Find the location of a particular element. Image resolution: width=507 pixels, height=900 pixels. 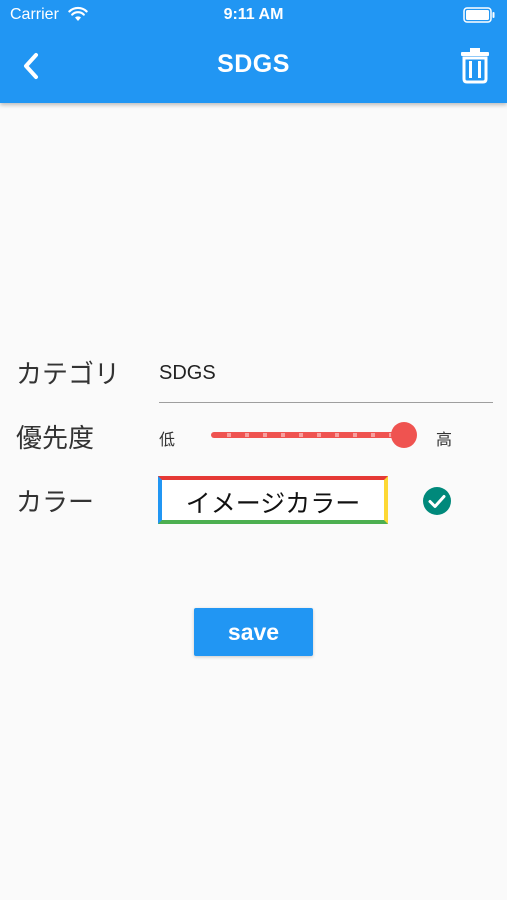

category-input: SDGS is located at coordinates (326, 377).